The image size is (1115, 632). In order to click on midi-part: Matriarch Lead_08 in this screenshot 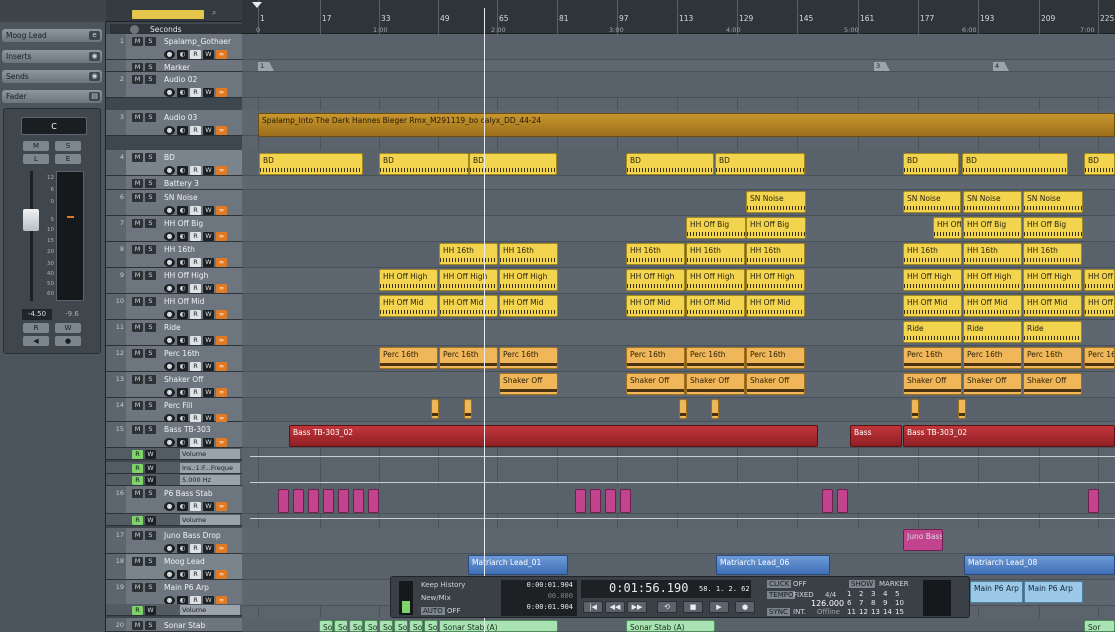, I will do `click(1039, 565)`.